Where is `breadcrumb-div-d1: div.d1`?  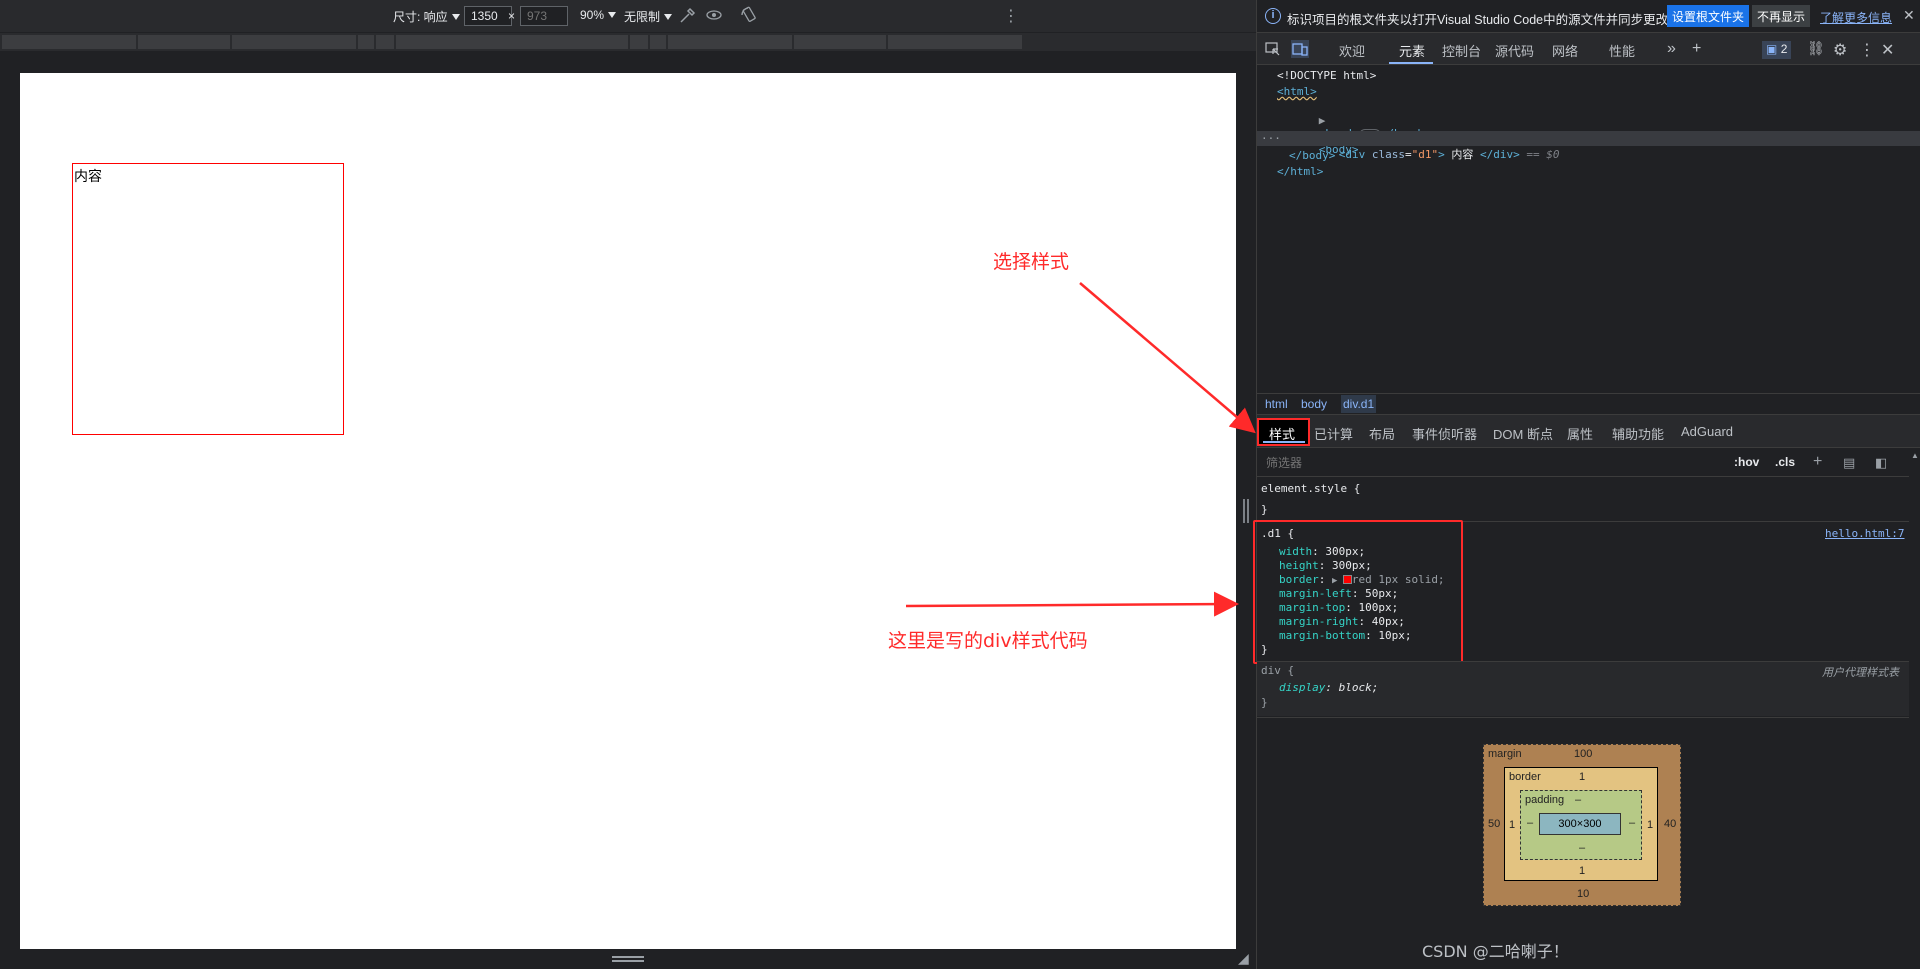 breadcrumb-div-d1: div.d1 is located at coordinates (1359, 404).